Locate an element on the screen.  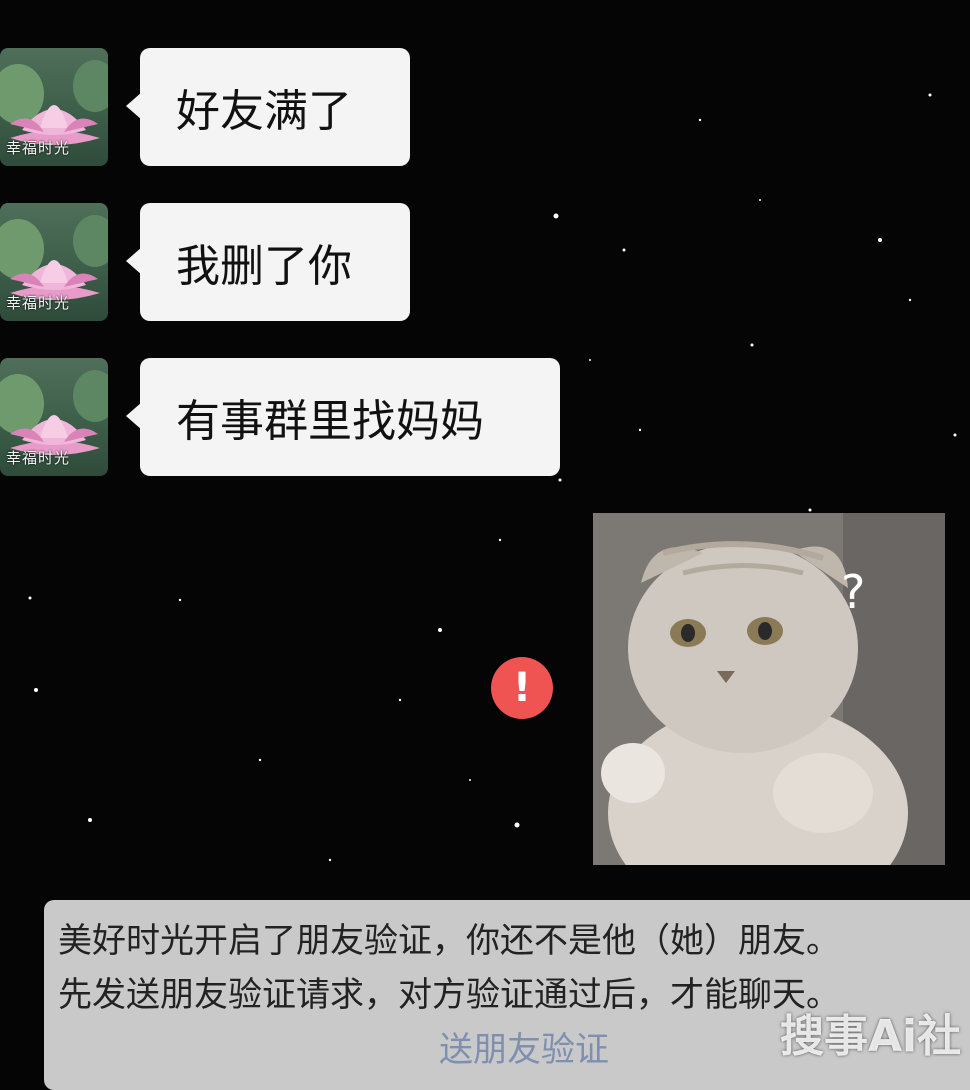
send-failed-icon: ! is located at coordinates (522, 688).